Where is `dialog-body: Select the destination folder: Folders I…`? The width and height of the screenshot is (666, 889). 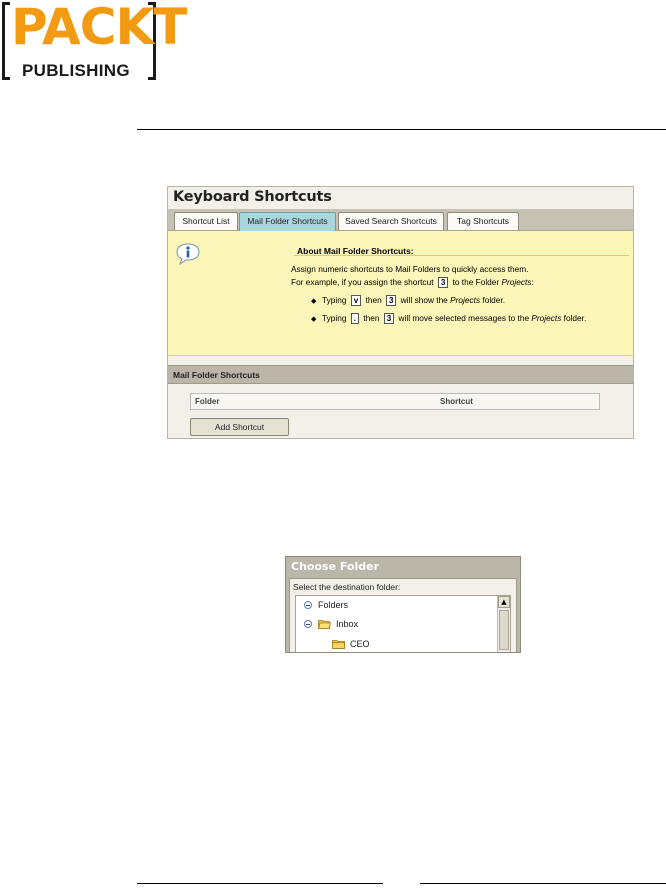 dialog-body: Select the destination folder: Folders I… is located at coordinates (403, 615).